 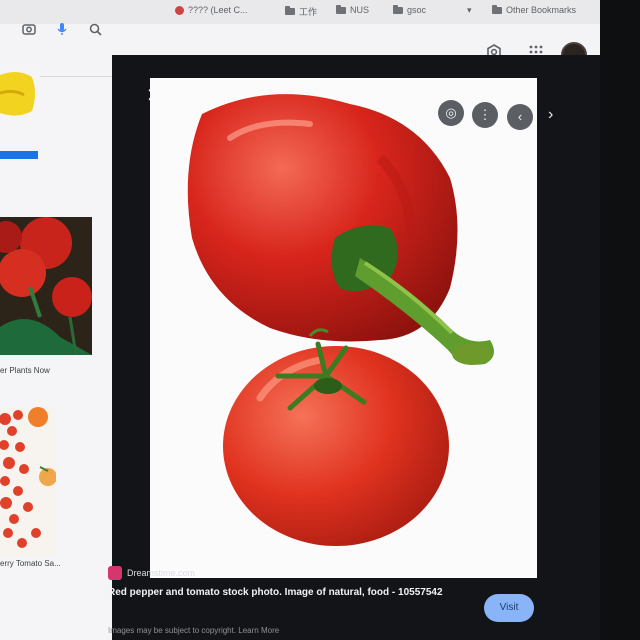 I want to click on result-thumbnail-cherry-tomatoes, so click(x=28, y=481).